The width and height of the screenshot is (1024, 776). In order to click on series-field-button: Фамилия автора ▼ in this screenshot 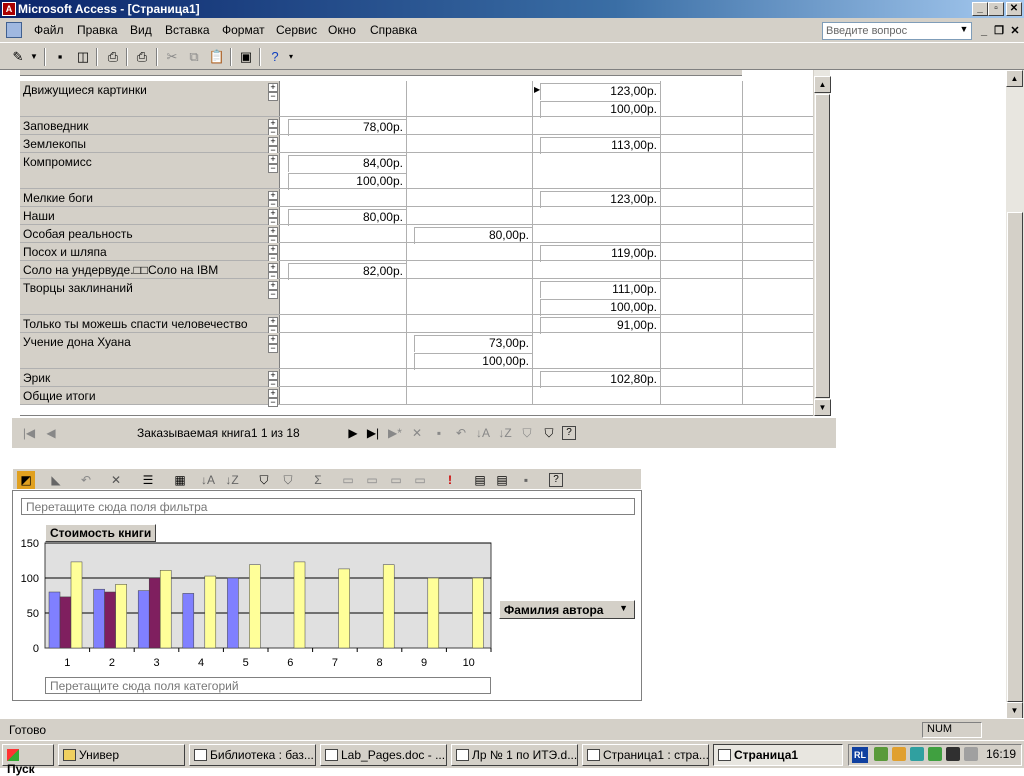, I will do `click(567, 609)`.